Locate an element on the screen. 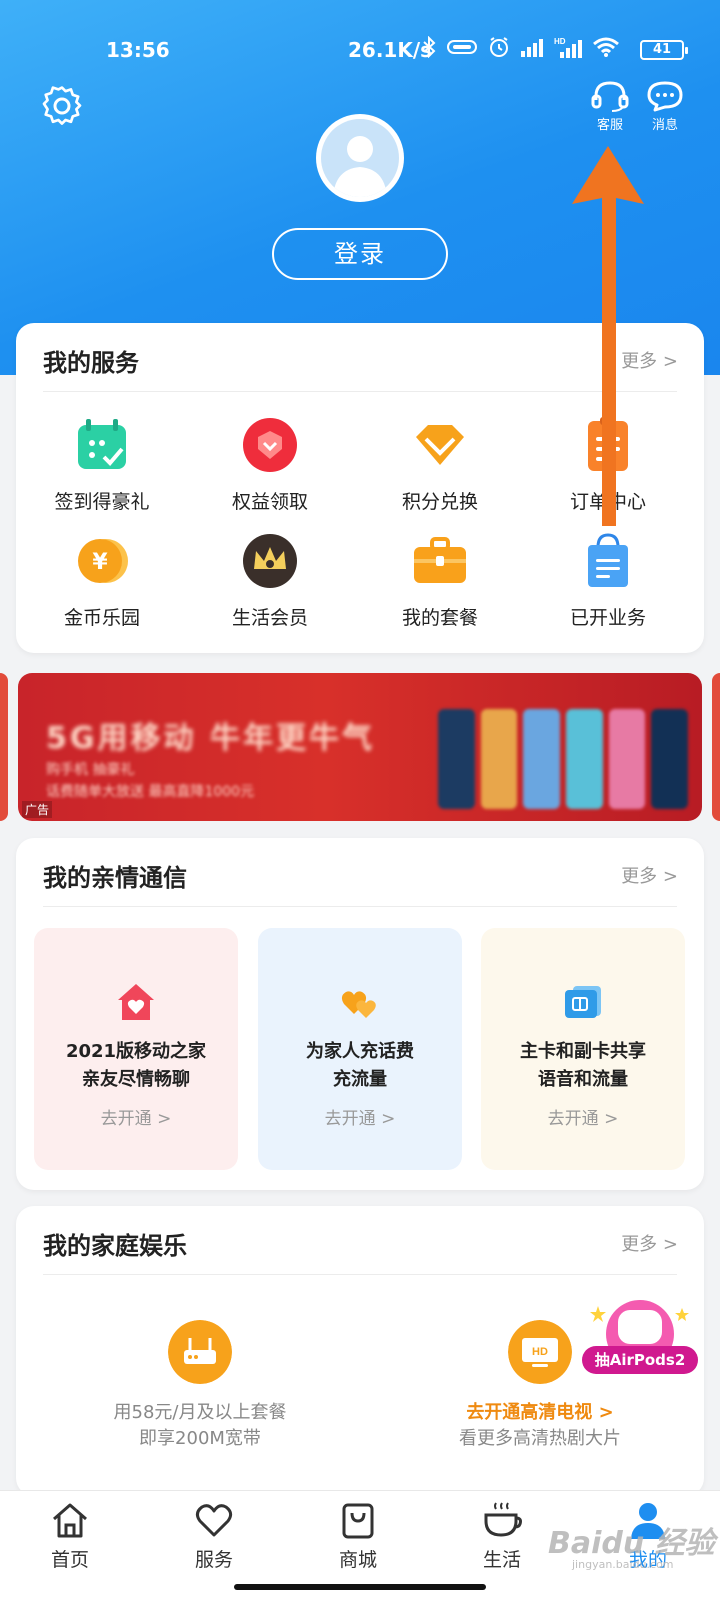 The height and width of the screenshot is (1600, 720). service-item-points: 积分兑换 is located at coordinates (440, 464).